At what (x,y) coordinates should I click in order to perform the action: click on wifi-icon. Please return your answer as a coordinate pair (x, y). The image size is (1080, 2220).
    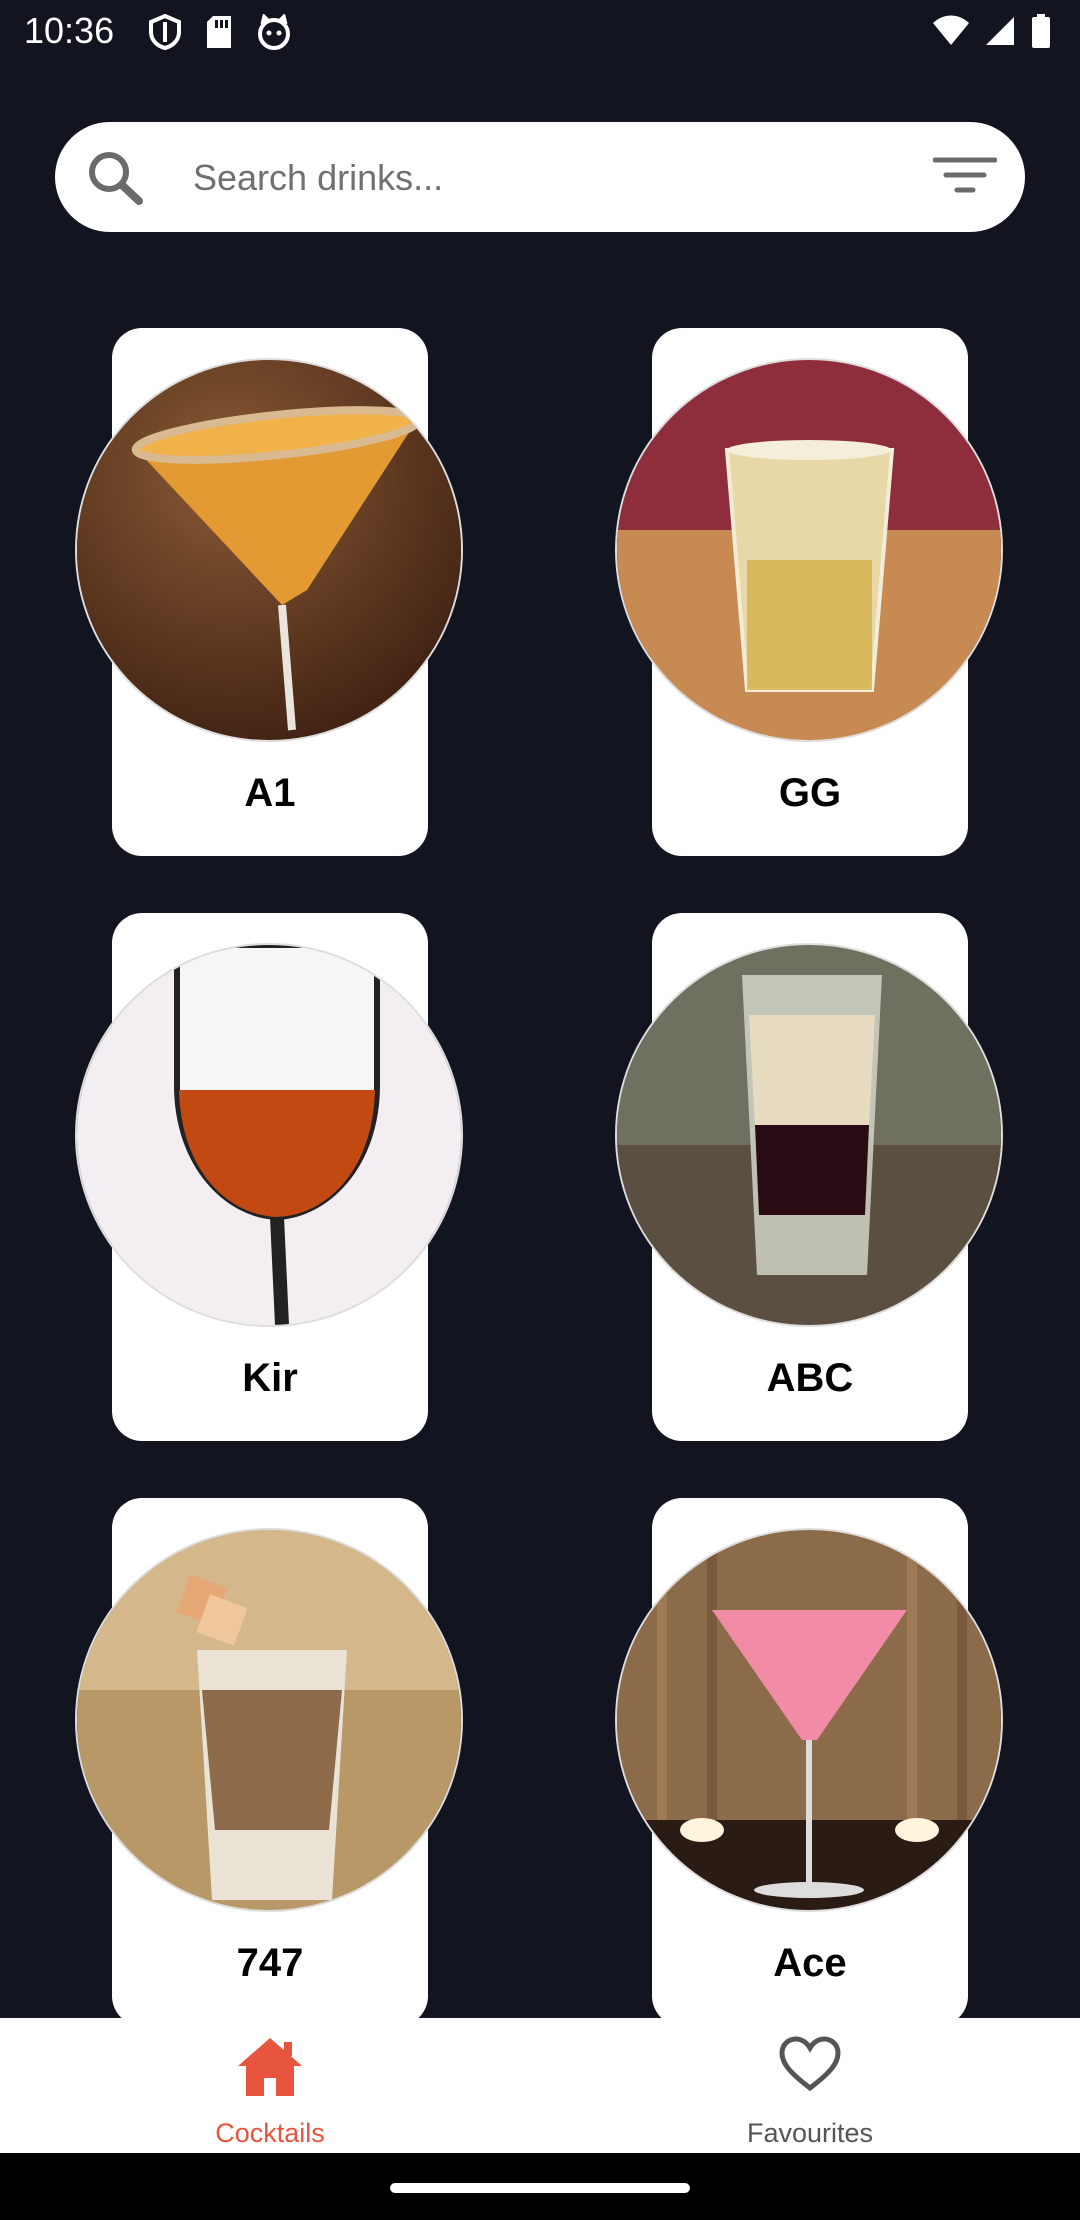
    Looking at the image, I should click on (951, 31).